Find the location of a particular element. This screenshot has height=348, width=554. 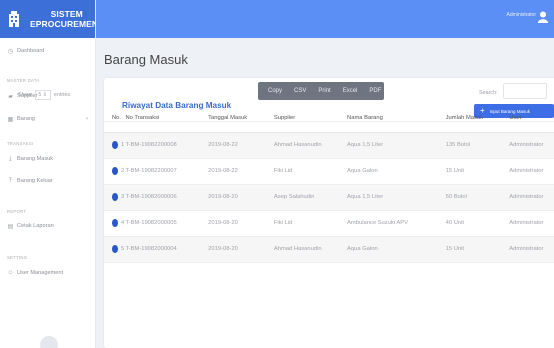

cell-no: 4 is located at coordinates (115, 223).